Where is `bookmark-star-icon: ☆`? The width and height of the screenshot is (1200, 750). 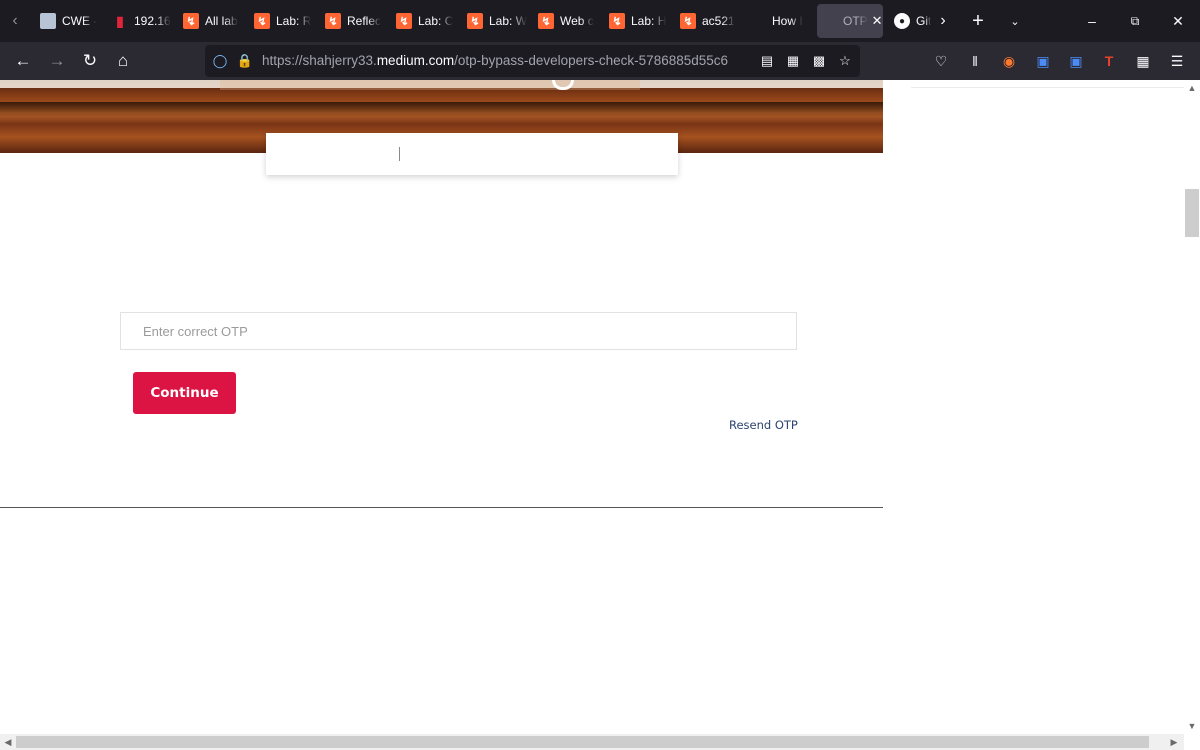 bookmark-star-icon: ☆ is located at coordinates (845, 61).